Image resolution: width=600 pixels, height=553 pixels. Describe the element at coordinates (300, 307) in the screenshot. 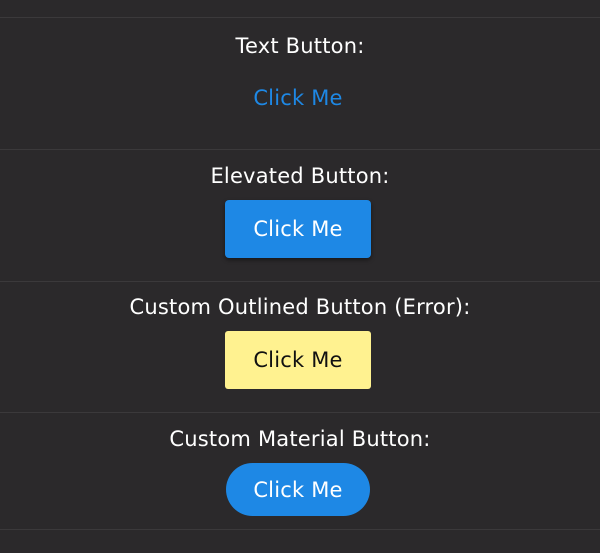

I see `outlined-button-label: Custom Outlined Button (Error):` at that location.